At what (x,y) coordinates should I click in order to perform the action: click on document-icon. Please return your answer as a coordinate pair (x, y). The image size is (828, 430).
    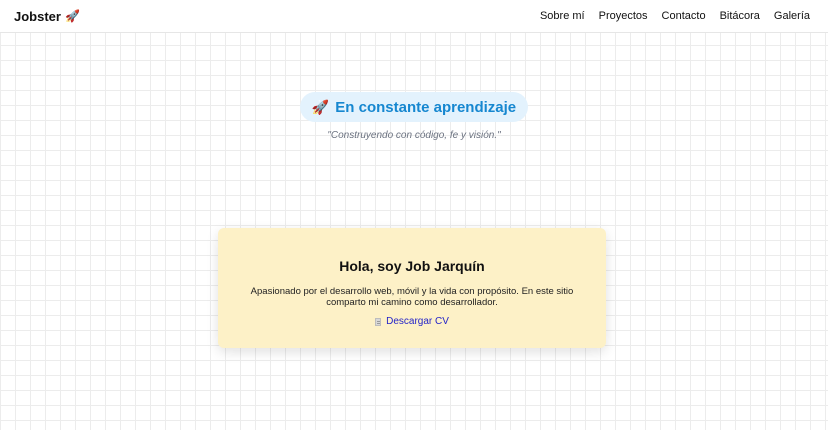
    Looking at the image, I should click on (378, 321).